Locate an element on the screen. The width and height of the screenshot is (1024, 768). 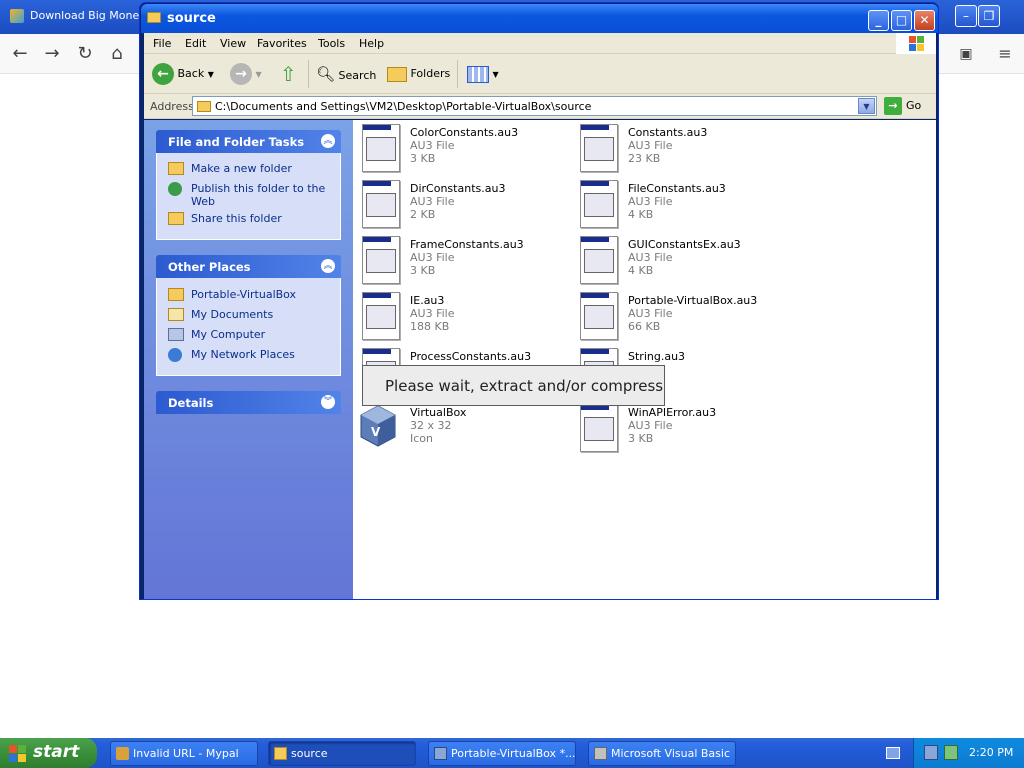
clock: 2:20 PM is located at coordinates (991, 752).